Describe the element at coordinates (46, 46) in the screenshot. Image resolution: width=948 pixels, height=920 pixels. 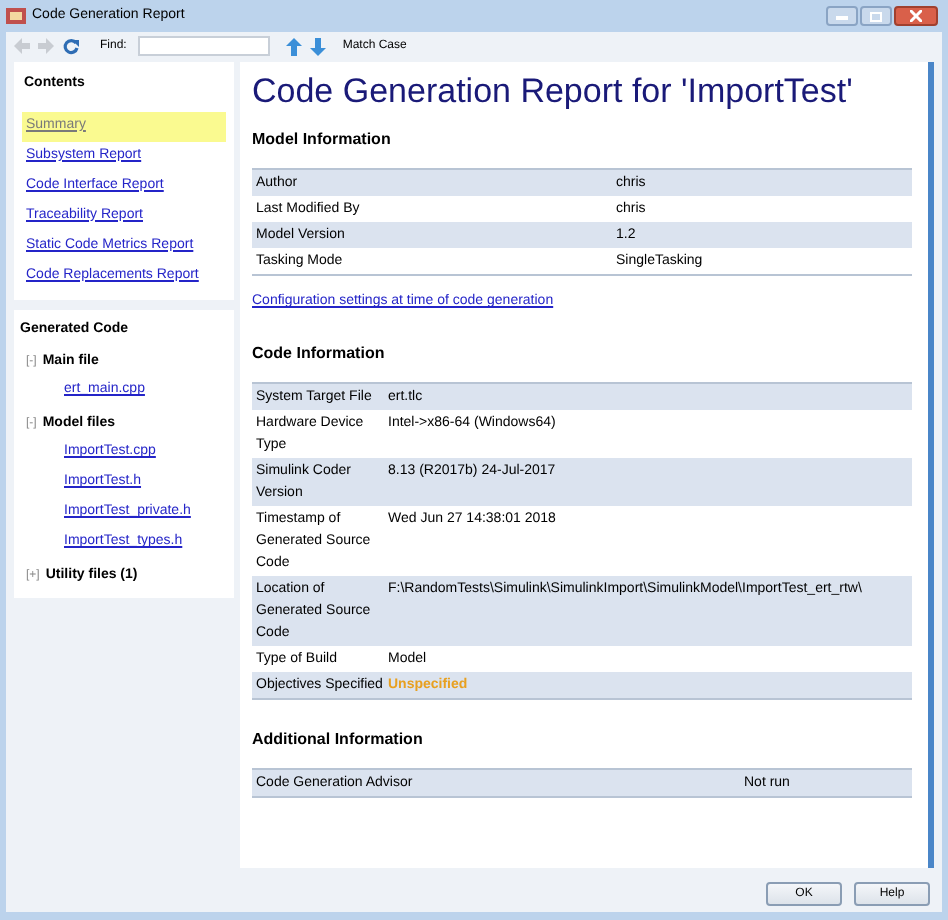
I see `forward-button` at that location.